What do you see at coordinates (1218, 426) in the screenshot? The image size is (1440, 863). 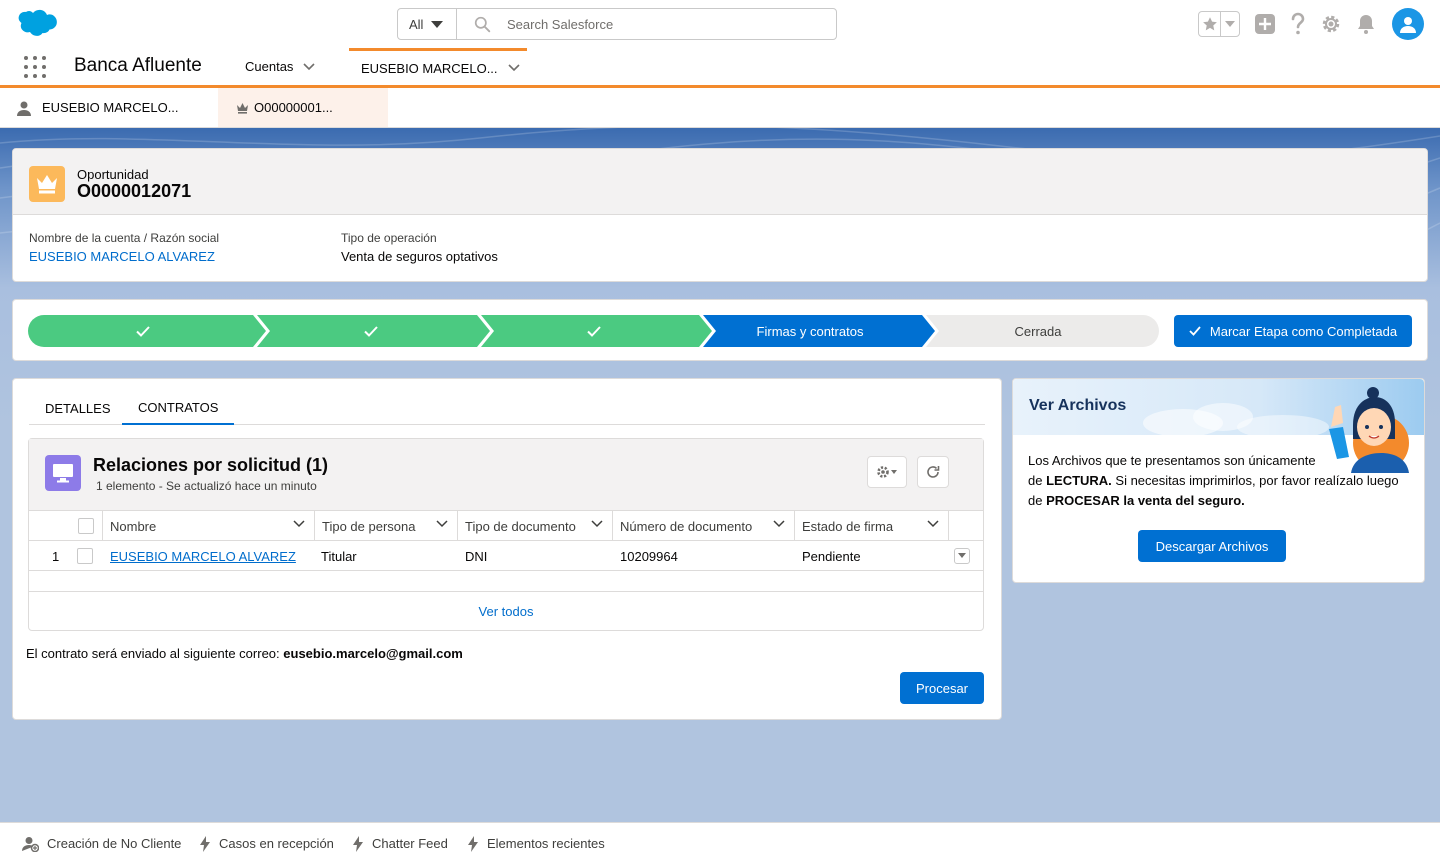 I see `ver-archivos-header: Ver Archivos` at bounding box center [1218, 426].